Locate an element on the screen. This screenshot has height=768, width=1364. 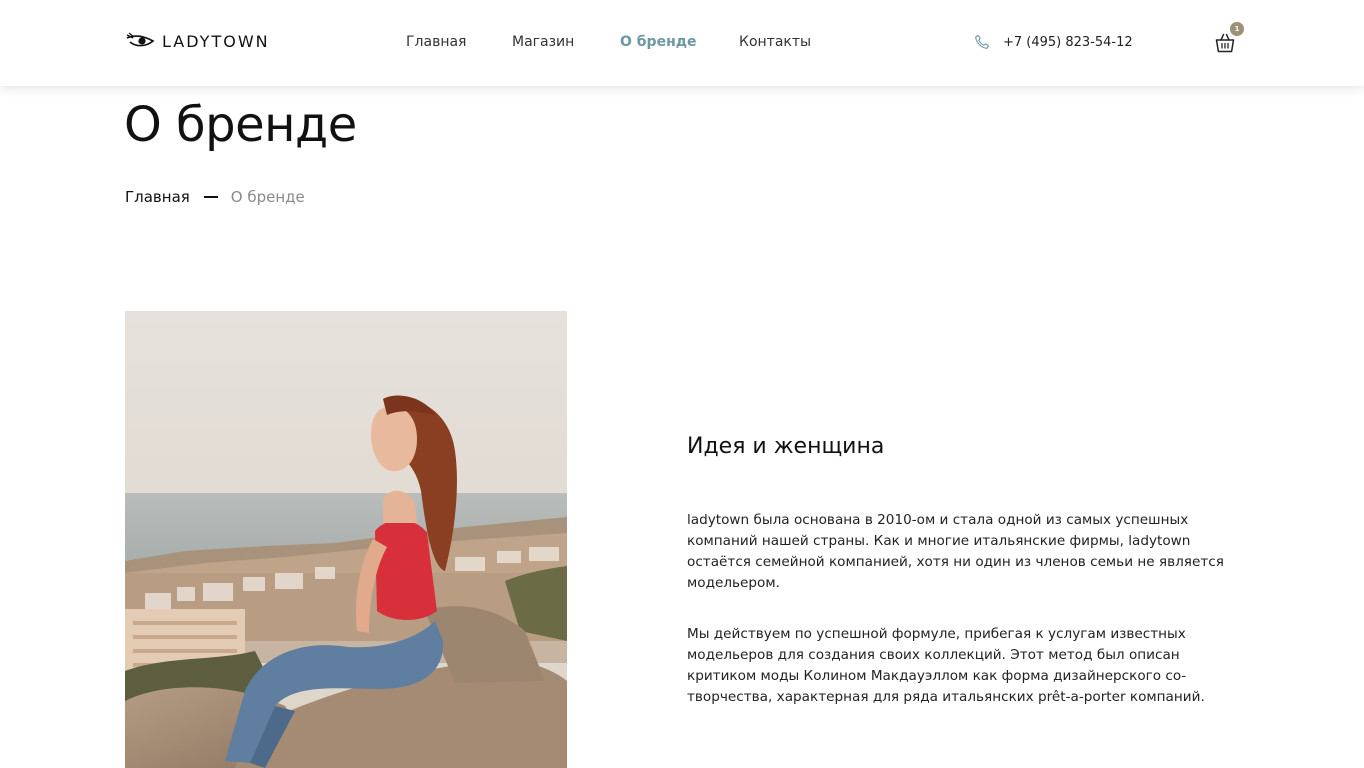
cart-count-badge: 1 is located at coordinates (1237, 29).